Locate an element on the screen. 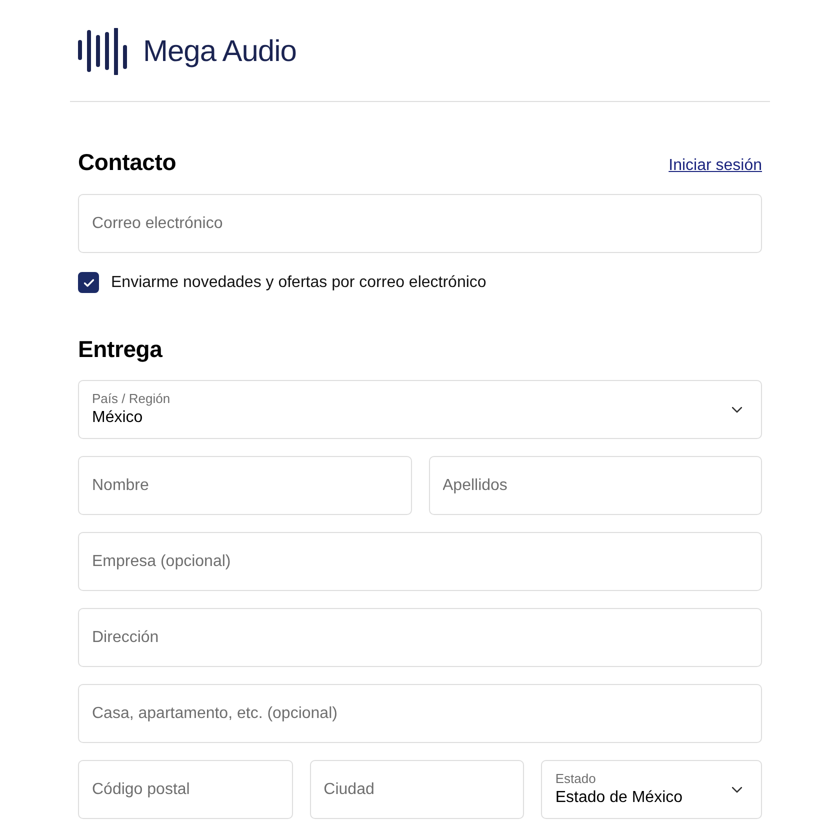  input-field: Casa, apartamento, etc. (opcional) is located at coordinates (420, 713).